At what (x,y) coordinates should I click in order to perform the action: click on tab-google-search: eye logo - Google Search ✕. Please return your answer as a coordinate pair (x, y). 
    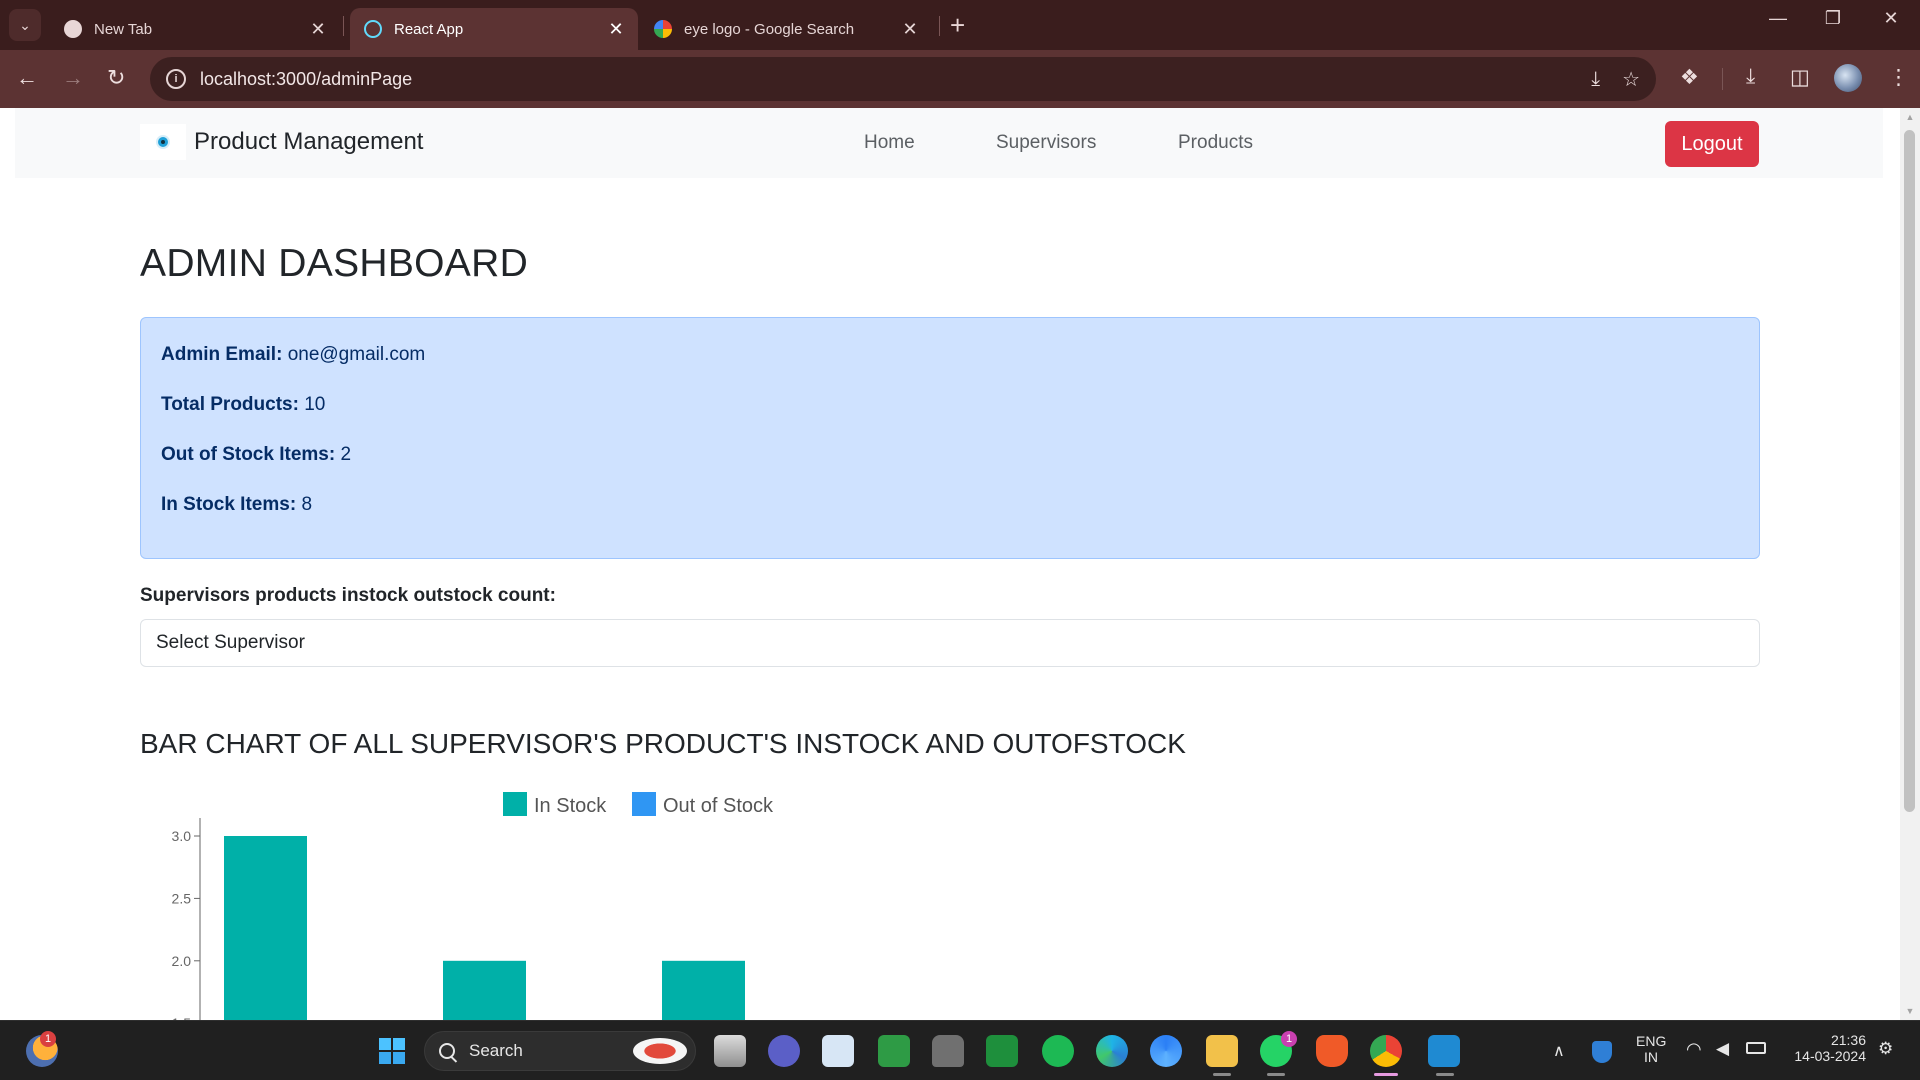
    Looking at the image, I should click on (786, 29).